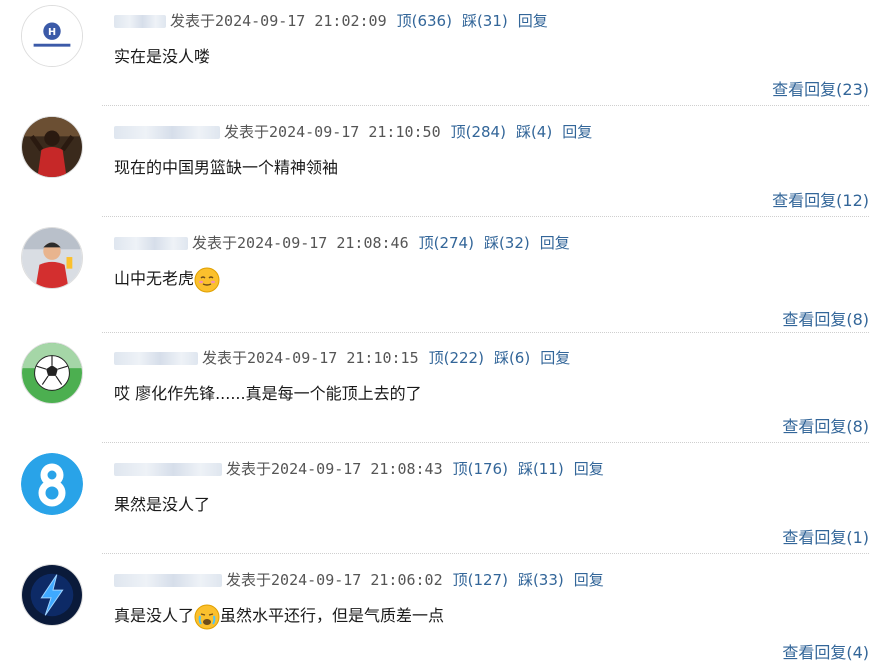  What do you see at coordinates (301, 21) in the screenshot?
I see `timestamp: 2024-09-17 21:02:09` at bounding box center [301, 21].